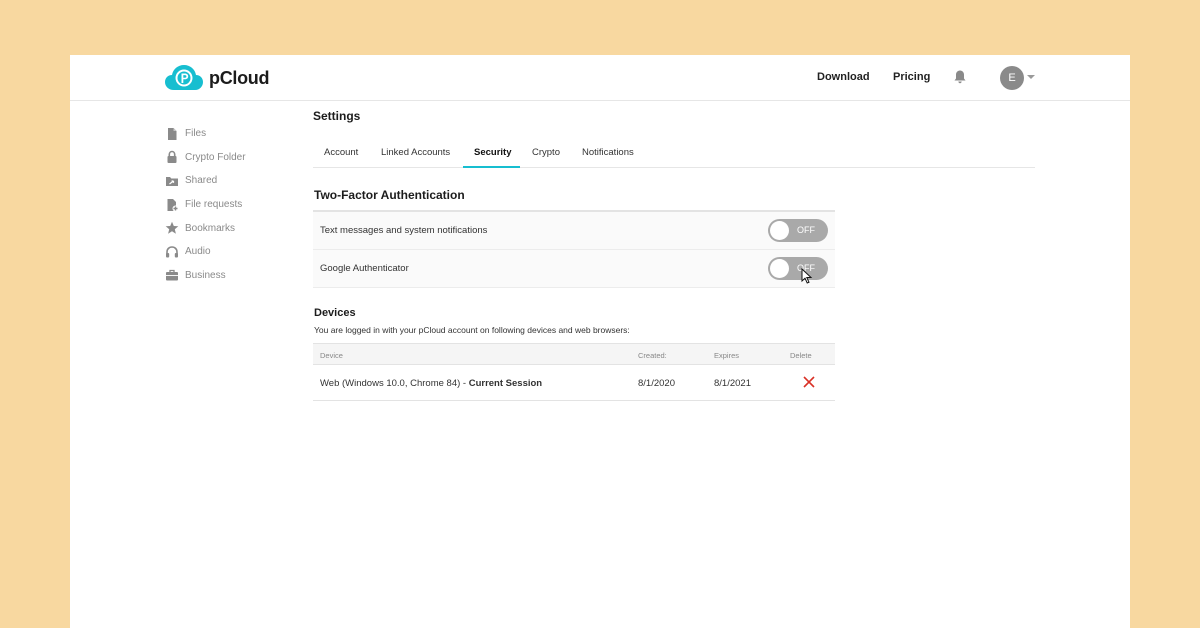 This screenshot has height=628, width=1200. What do you see at coordinates (656, 383) in the screenshot?
I see `device-created-date: 8/1/2020` at bounding box center [656, 383].